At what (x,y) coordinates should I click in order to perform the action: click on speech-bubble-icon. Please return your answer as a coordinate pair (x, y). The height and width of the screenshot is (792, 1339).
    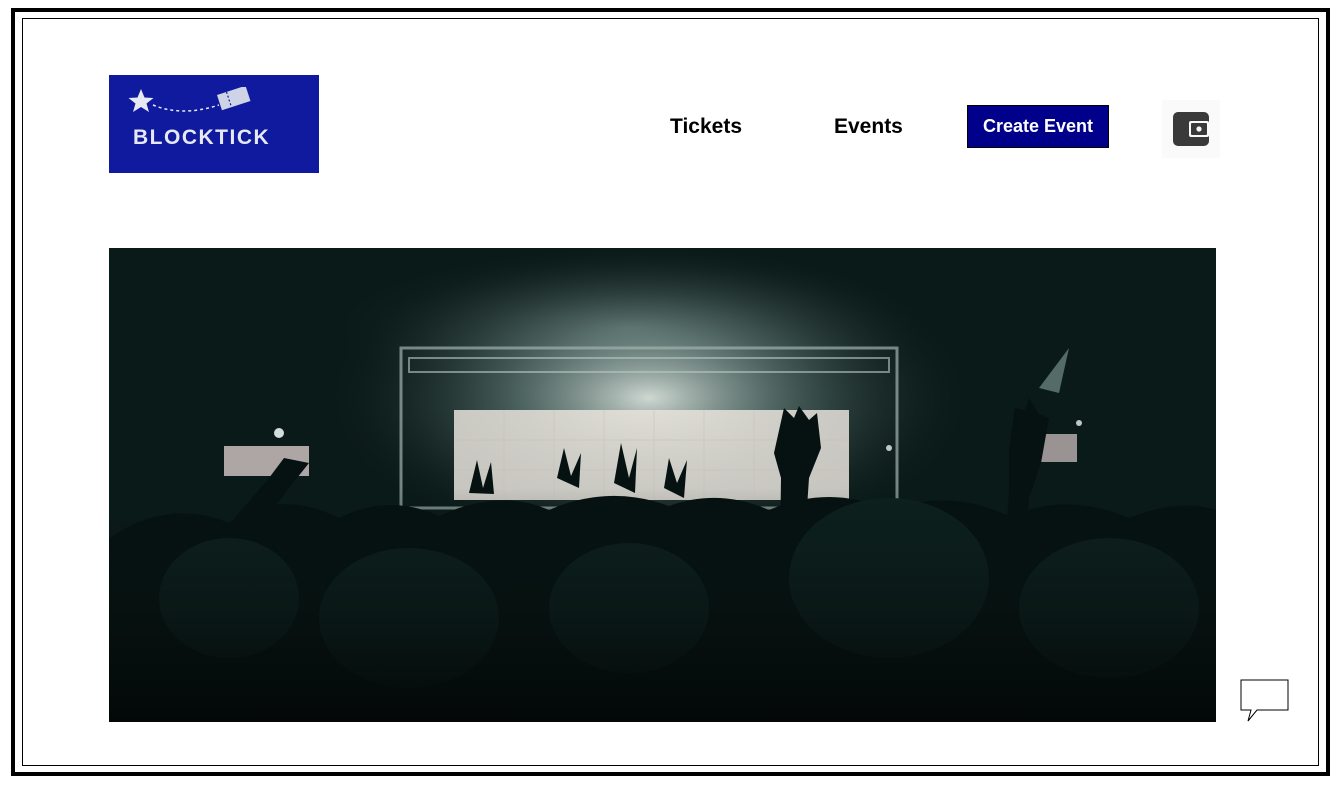
    Looking at the image, I should click on (1264, 700).